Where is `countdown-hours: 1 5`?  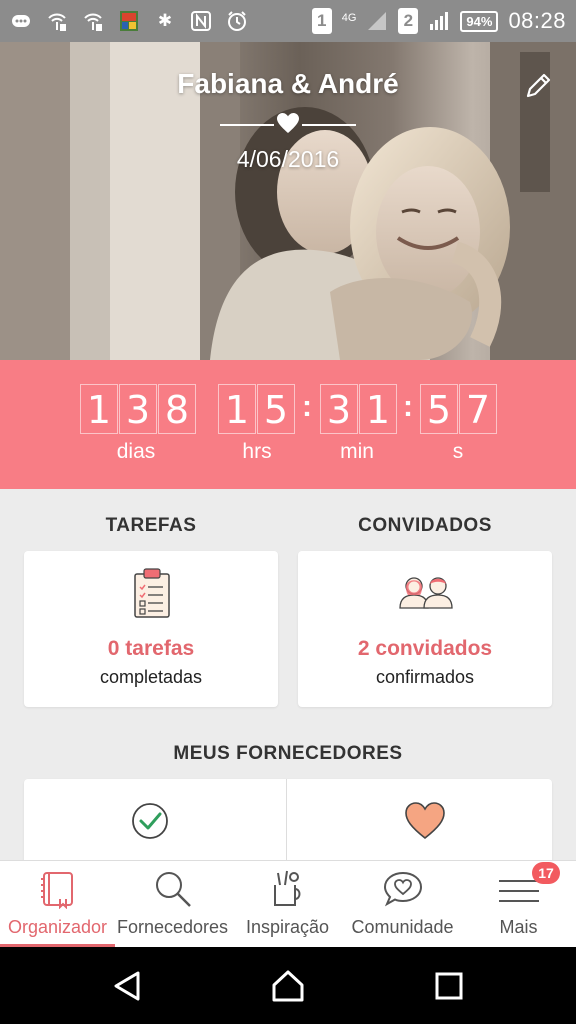 countdown-hours: 1 5 is located at coordinates (257, 409).